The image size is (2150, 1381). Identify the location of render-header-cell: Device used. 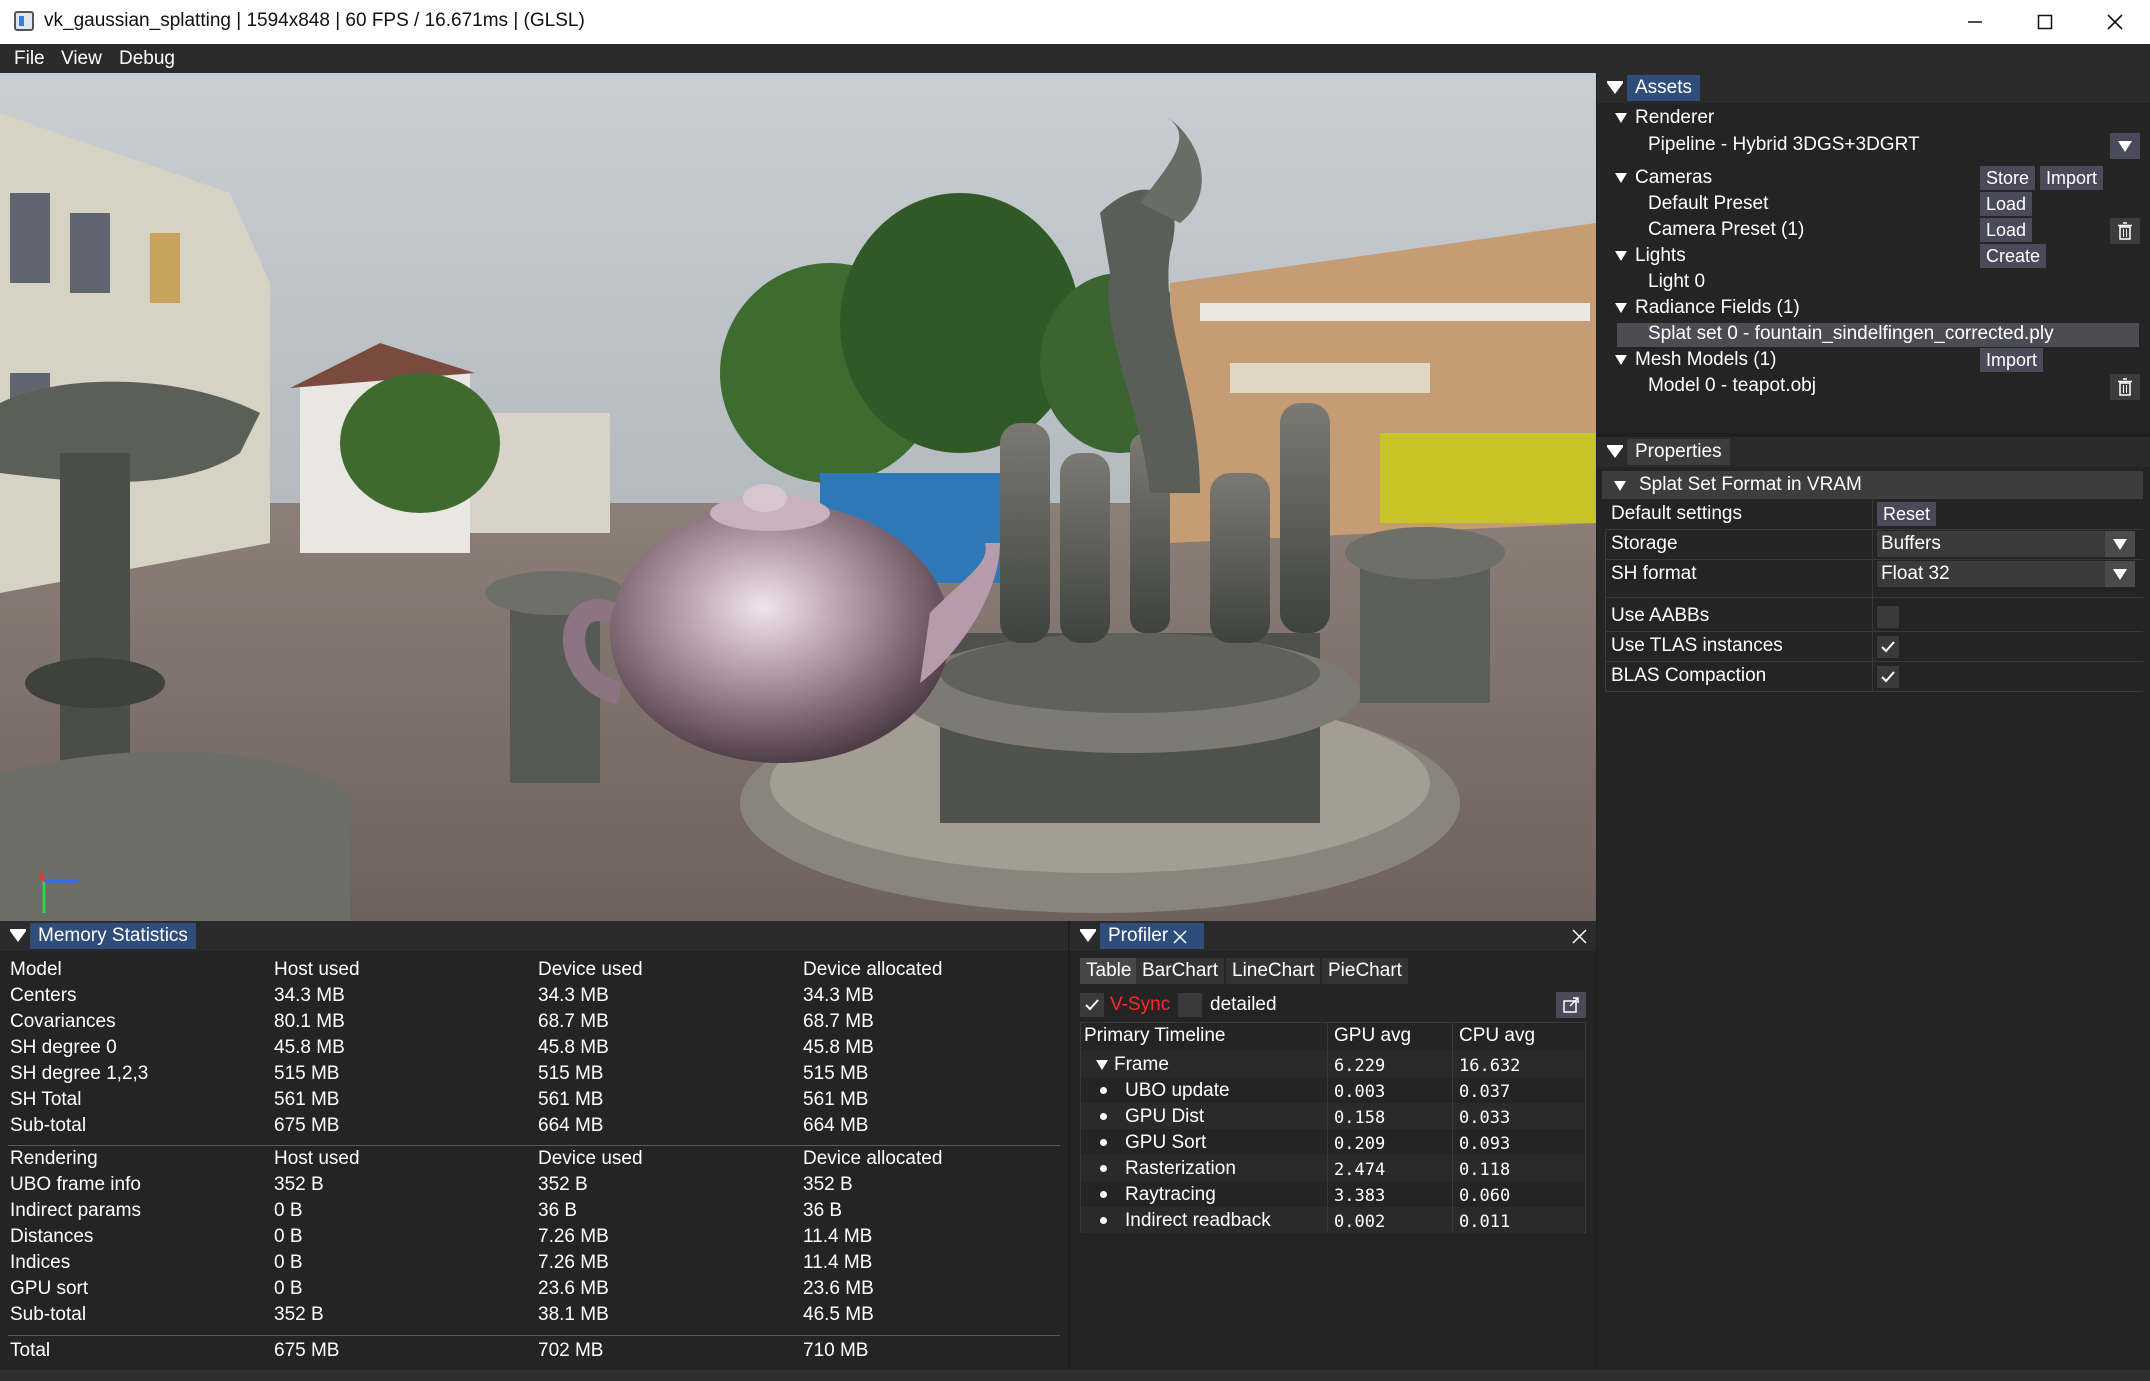
(590, 1158).